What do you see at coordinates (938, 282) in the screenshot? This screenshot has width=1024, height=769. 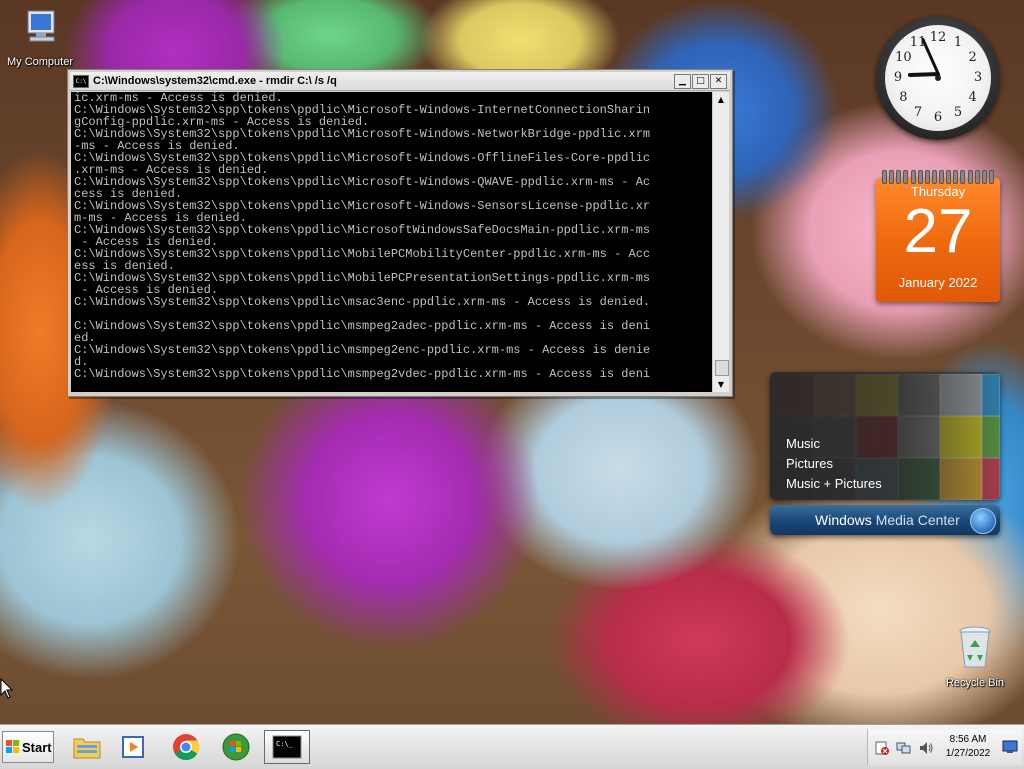 I see `calendar-month-year: January 2022` at bounding box center [938, 282].